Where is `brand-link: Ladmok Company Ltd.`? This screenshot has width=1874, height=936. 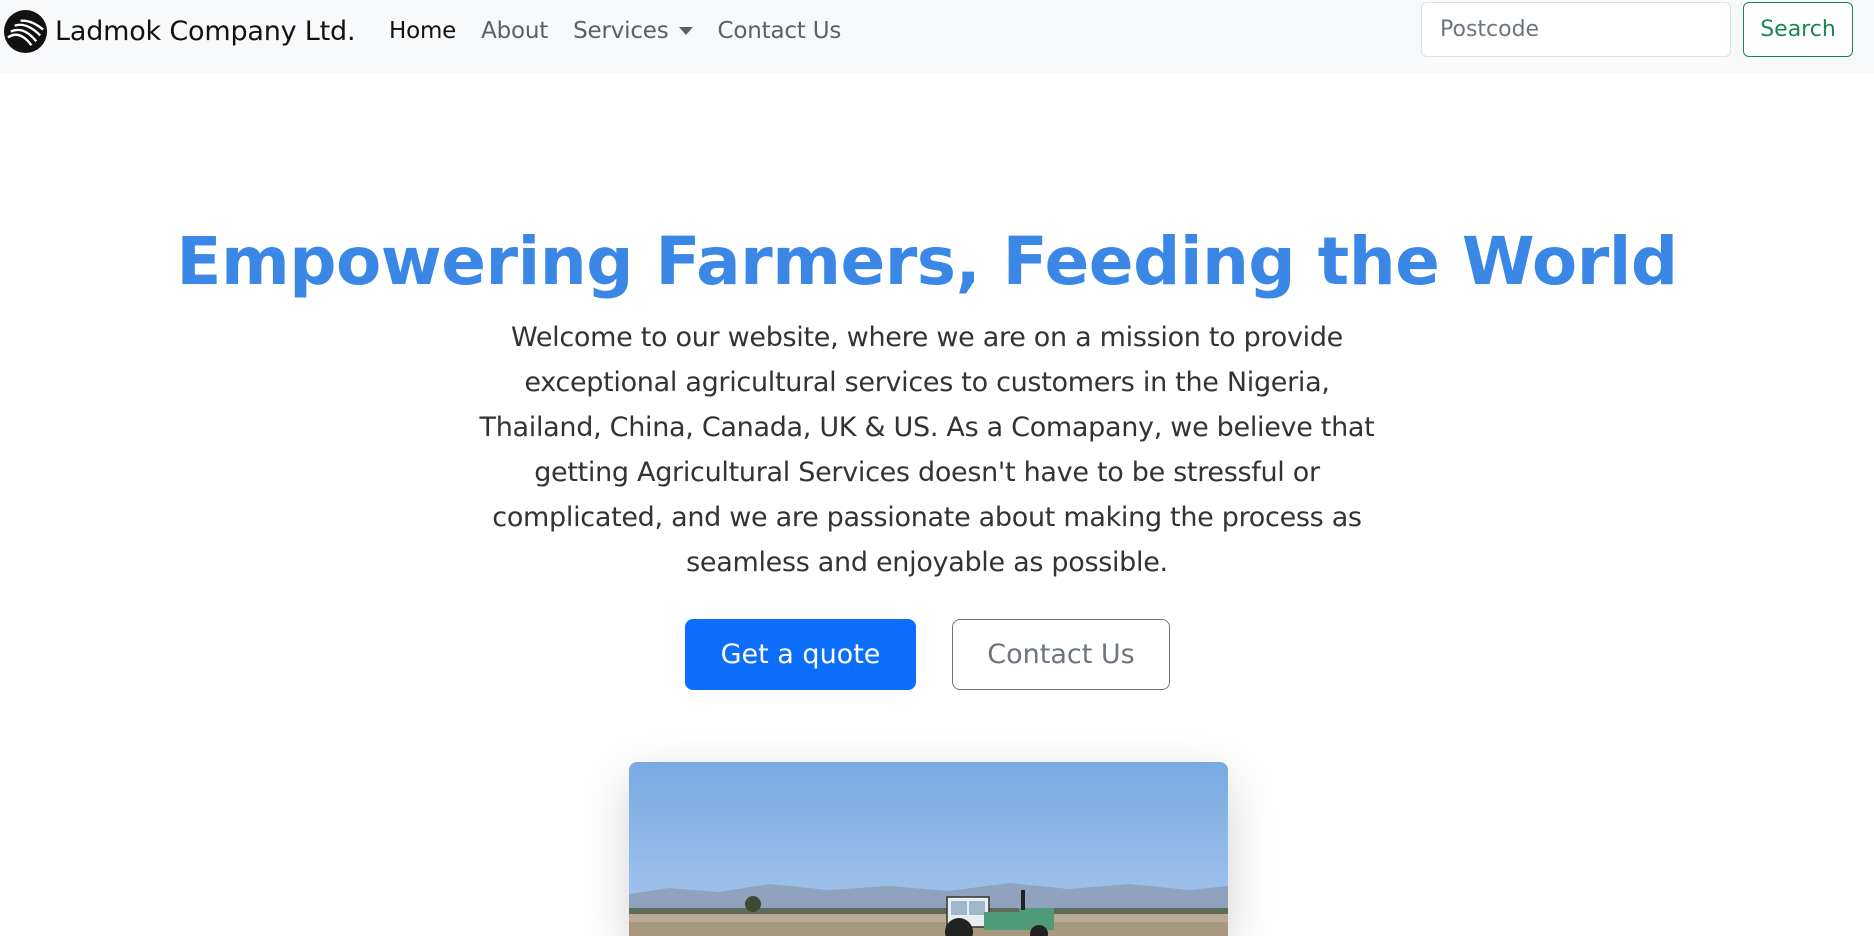
brand-link: Ladmok Company Ltd. is located at coordinates (179, 31).